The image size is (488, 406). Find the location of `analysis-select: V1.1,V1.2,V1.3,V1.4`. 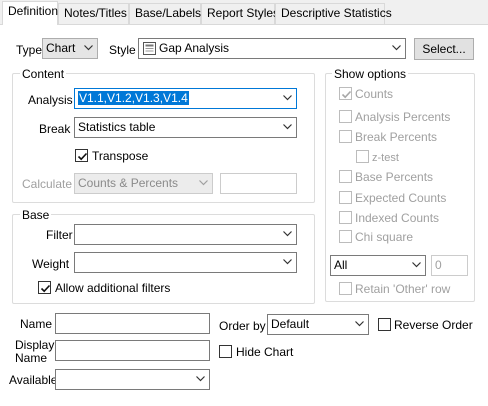

analysis-select: V1.1,V1.2,V1.3,V1.4 is located at coordinates (185, 98).